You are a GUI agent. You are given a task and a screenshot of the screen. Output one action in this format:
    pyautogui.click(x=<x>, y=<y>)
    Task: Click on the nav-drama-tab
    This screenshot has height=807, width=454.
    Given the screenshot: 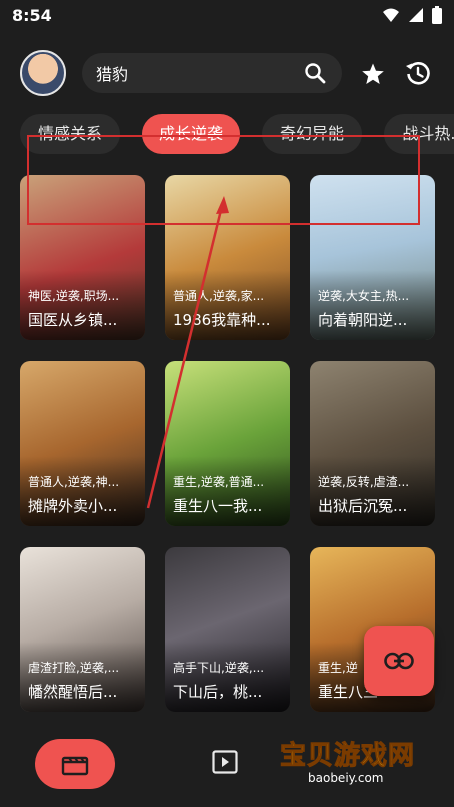 What is the action you would take?
    pyautogui.click(x=75, y=764)
    